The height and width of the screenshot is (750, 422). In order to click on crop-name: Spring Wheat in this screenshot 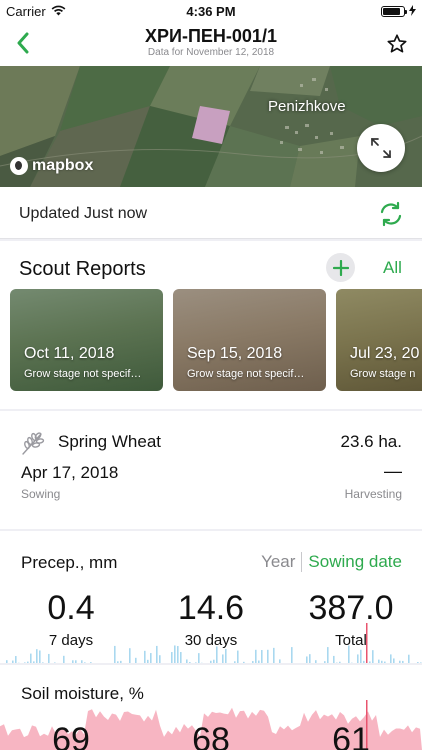, I will do `click(109, 441)`.